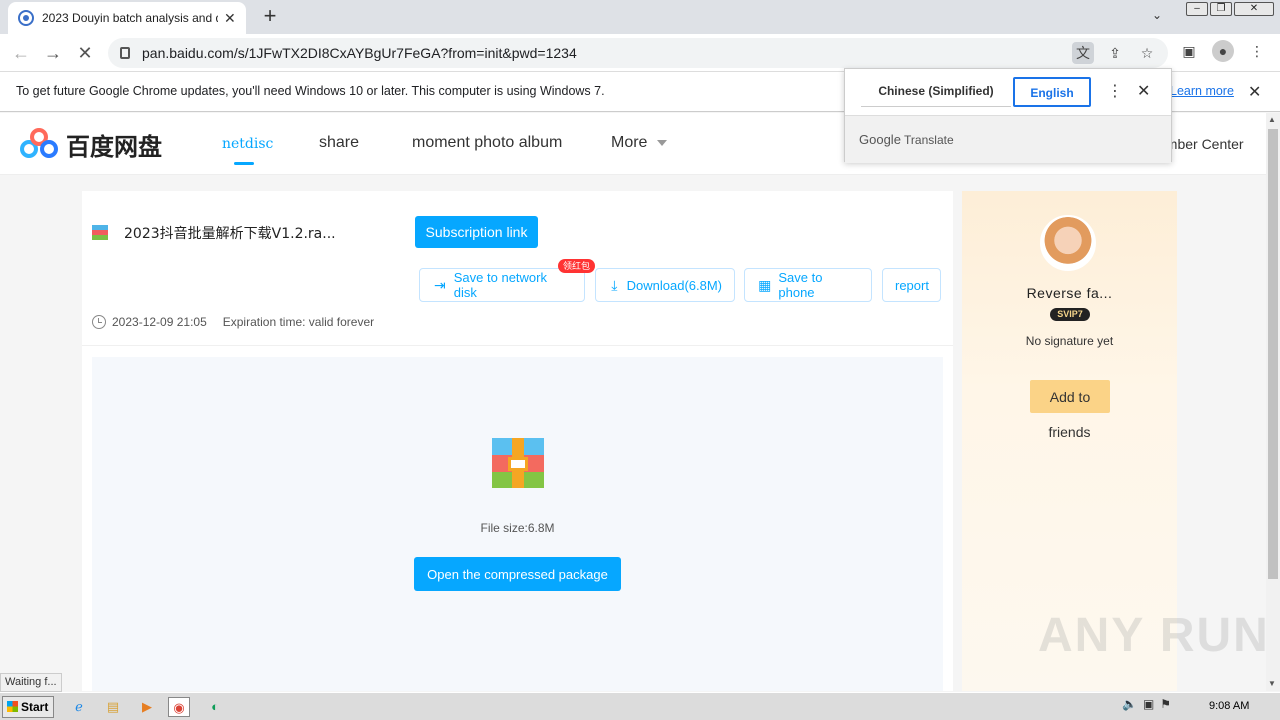  I want to click on download-icon: ⤓, so click(614, 285).